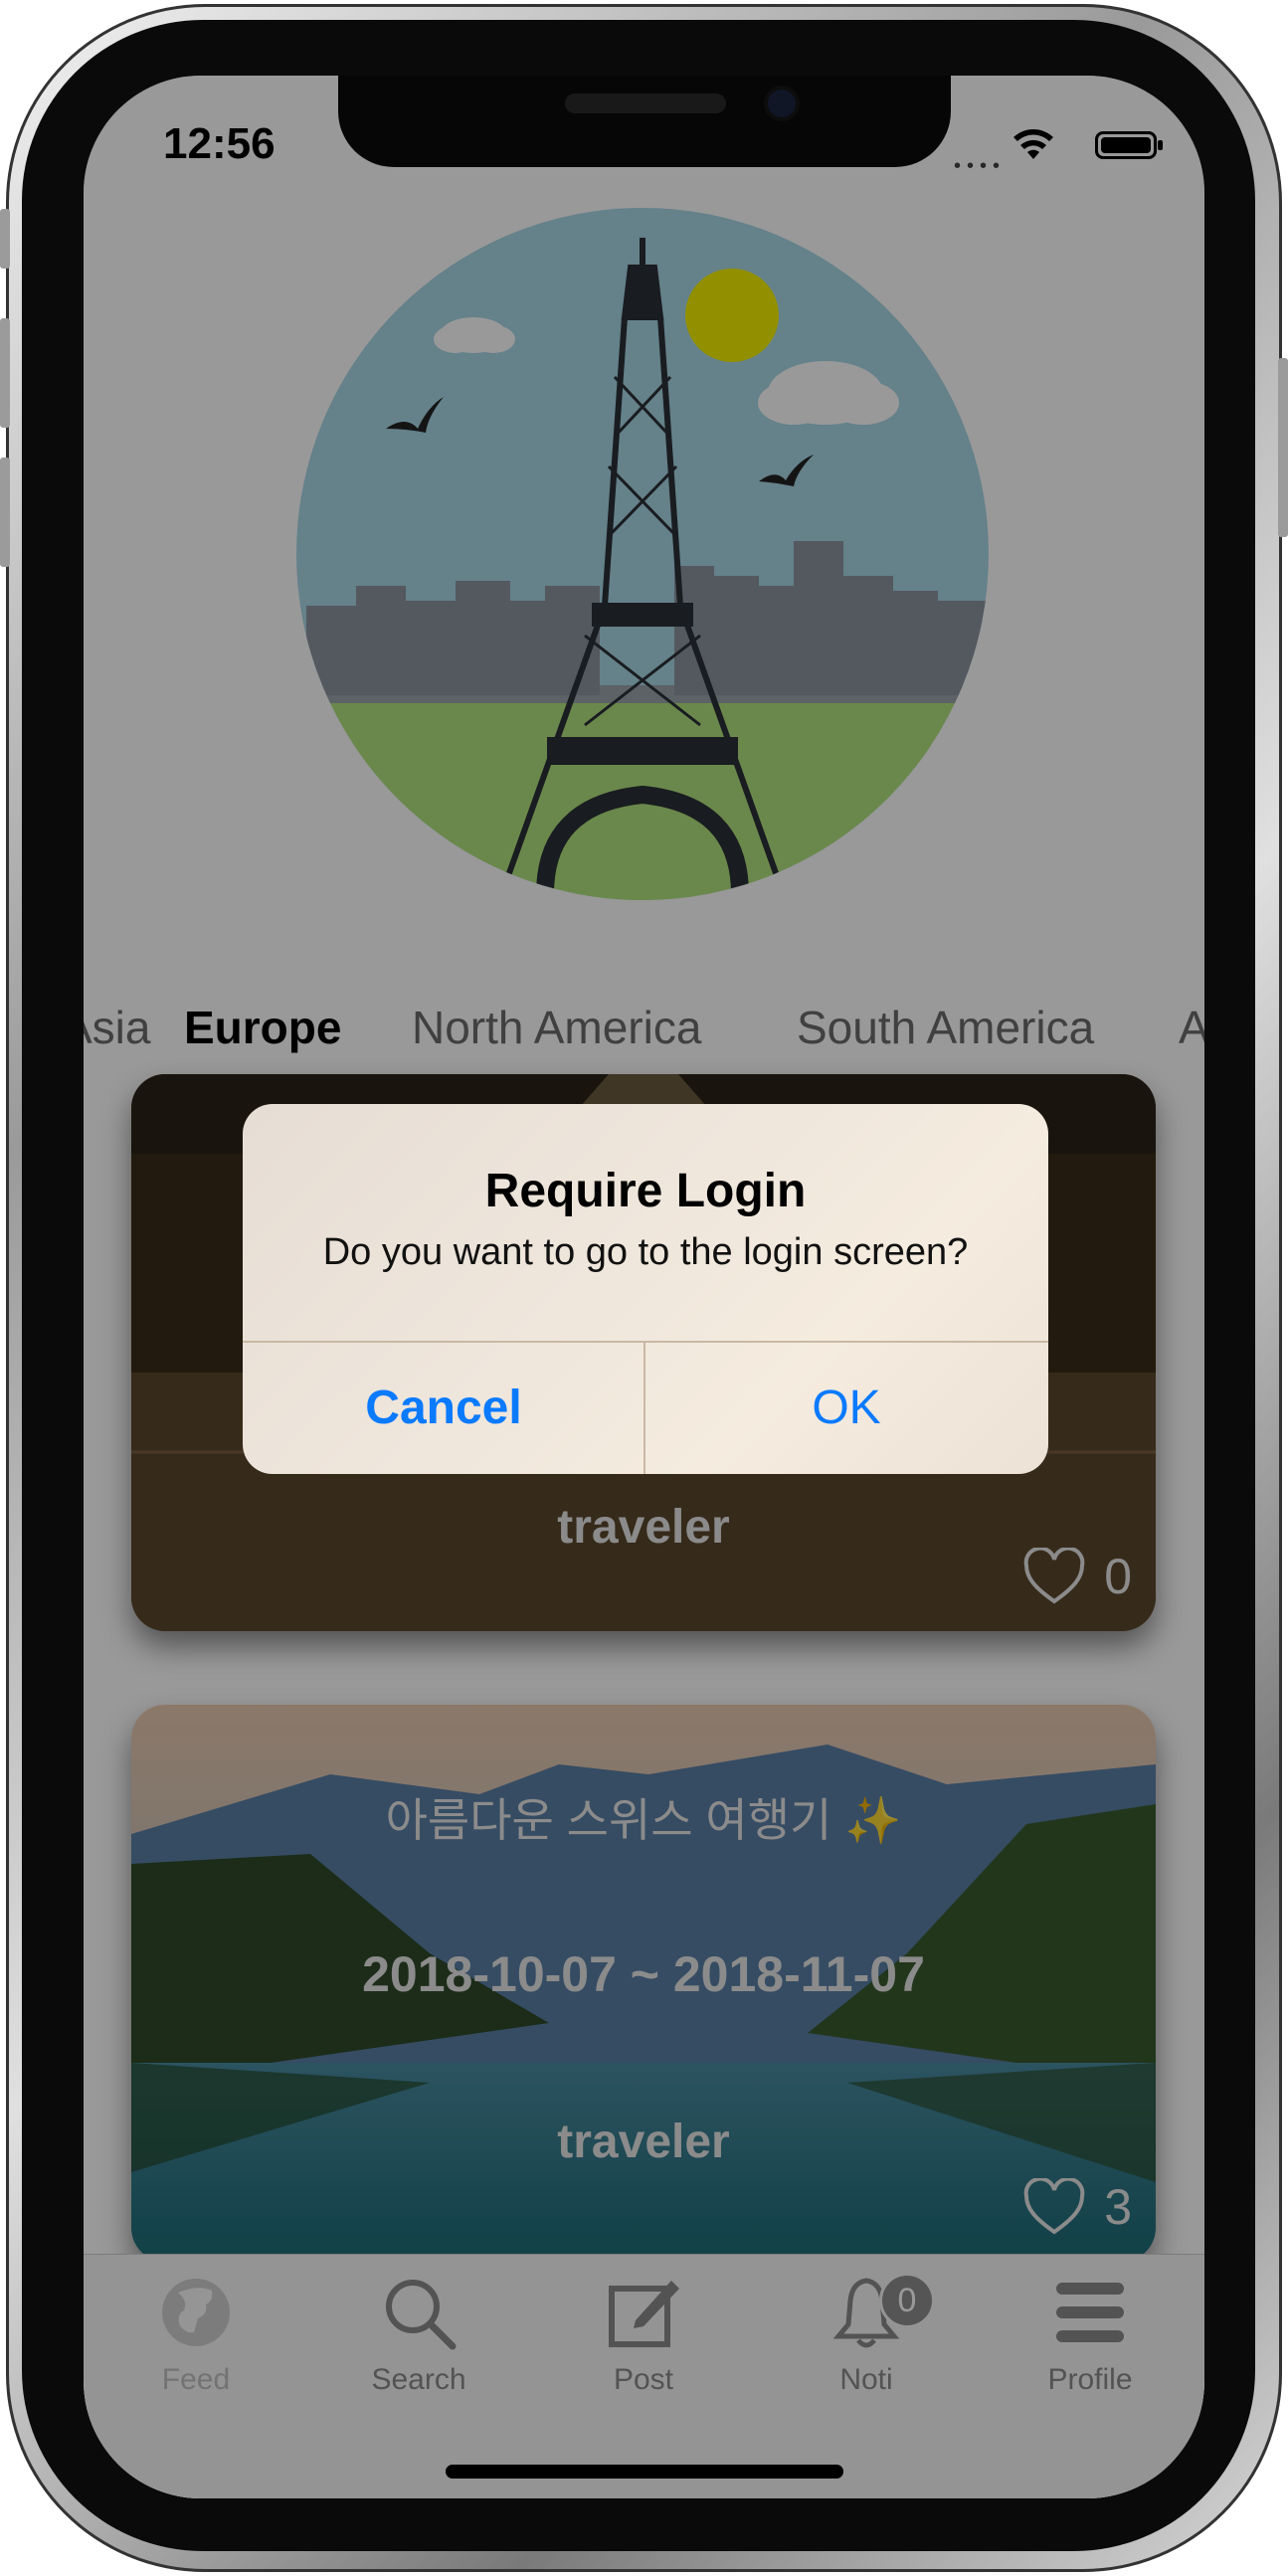 The image size is (1288, 2576). I want to click on power-button, so click(1283, 447).